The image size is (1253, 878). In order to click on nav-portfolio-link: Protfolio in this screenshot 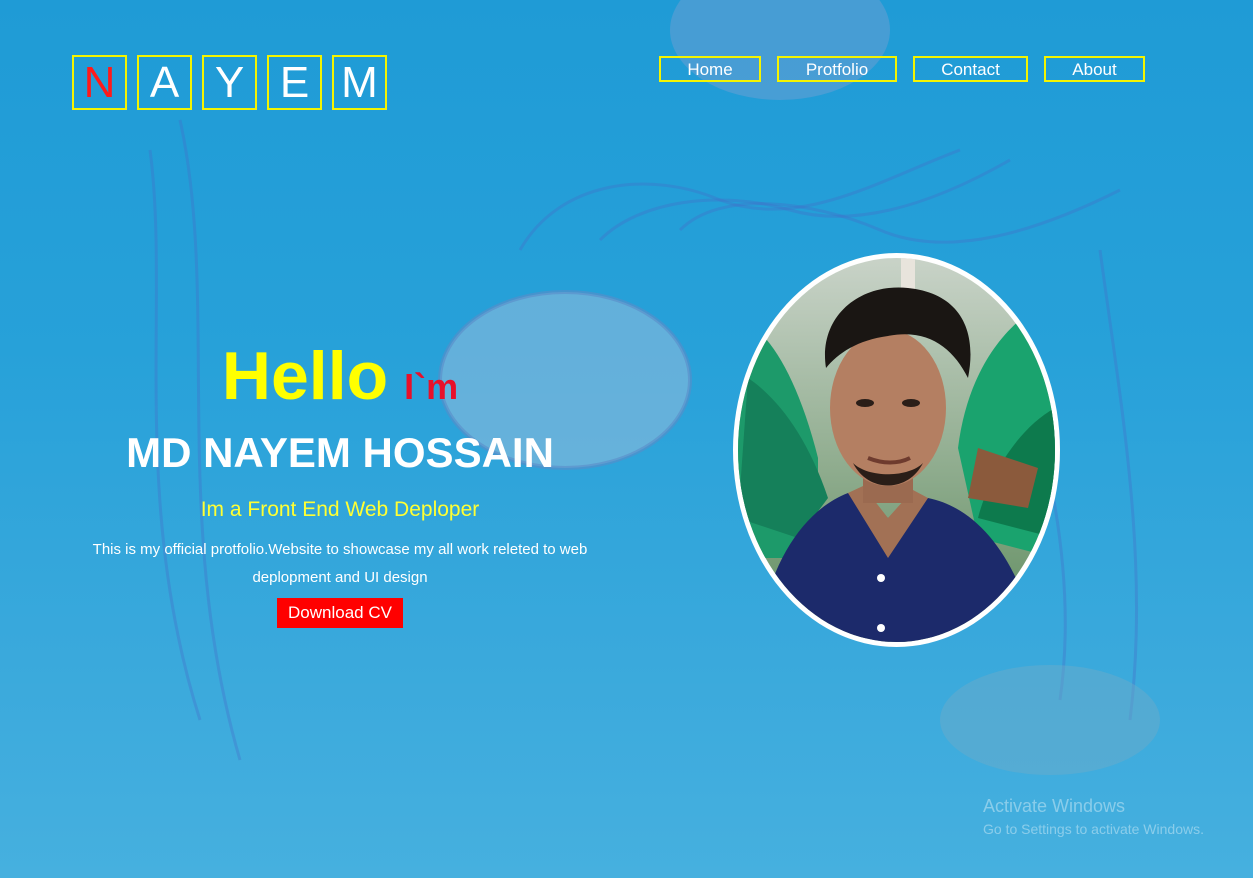, I will do `click(837, 69)`.